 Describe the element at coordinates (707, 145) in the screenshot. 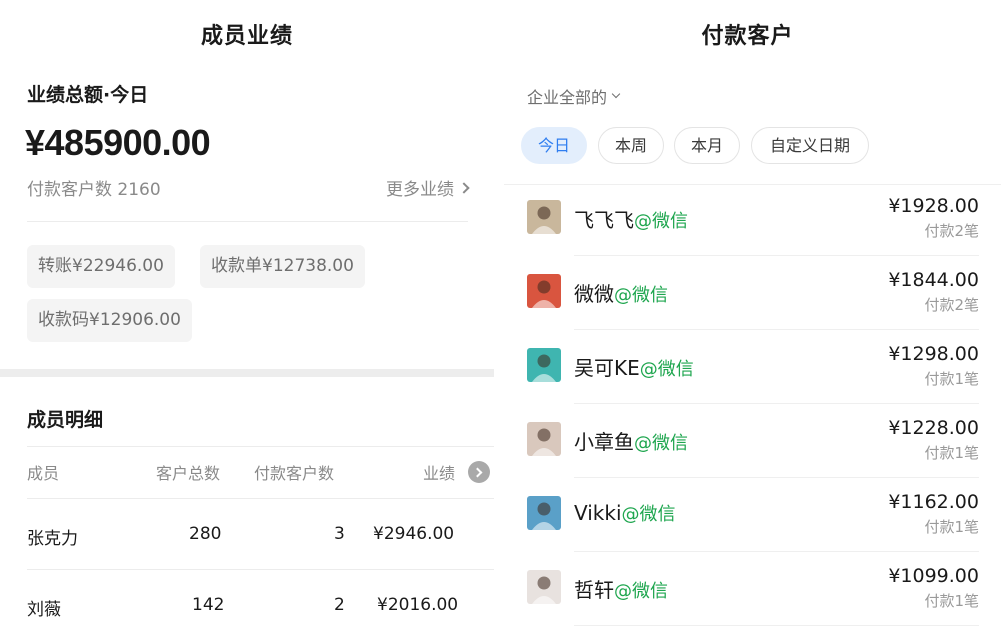

I see `tab-this-month: 本月` at that location.